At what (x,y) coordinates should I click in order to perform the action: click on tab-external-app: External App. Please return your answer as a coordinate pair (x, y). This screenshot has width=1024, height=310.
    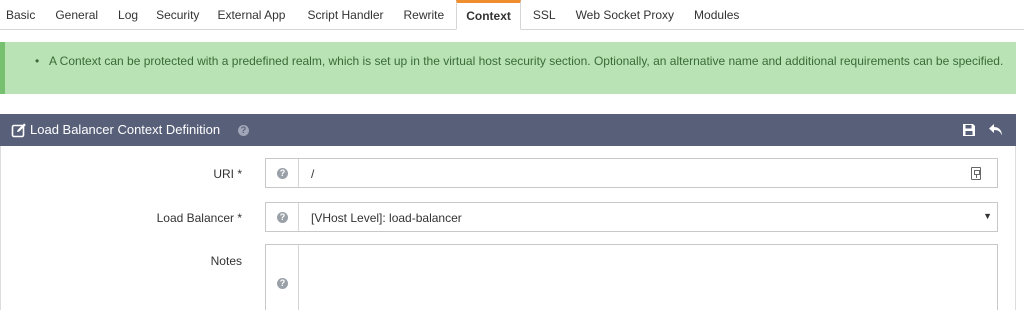
    Looking at the image, I should click on (250, 14).